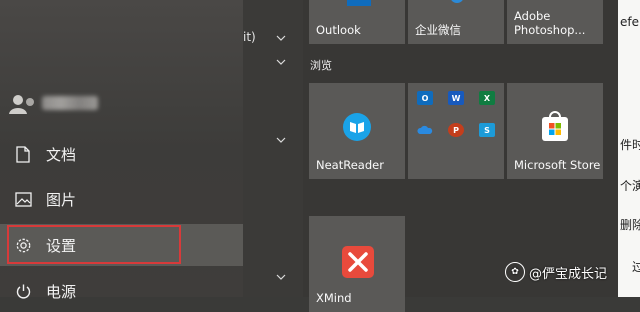 The width and height of the screenshot is (640, 312). I want to click on xmind-icon, so click(358, 262).